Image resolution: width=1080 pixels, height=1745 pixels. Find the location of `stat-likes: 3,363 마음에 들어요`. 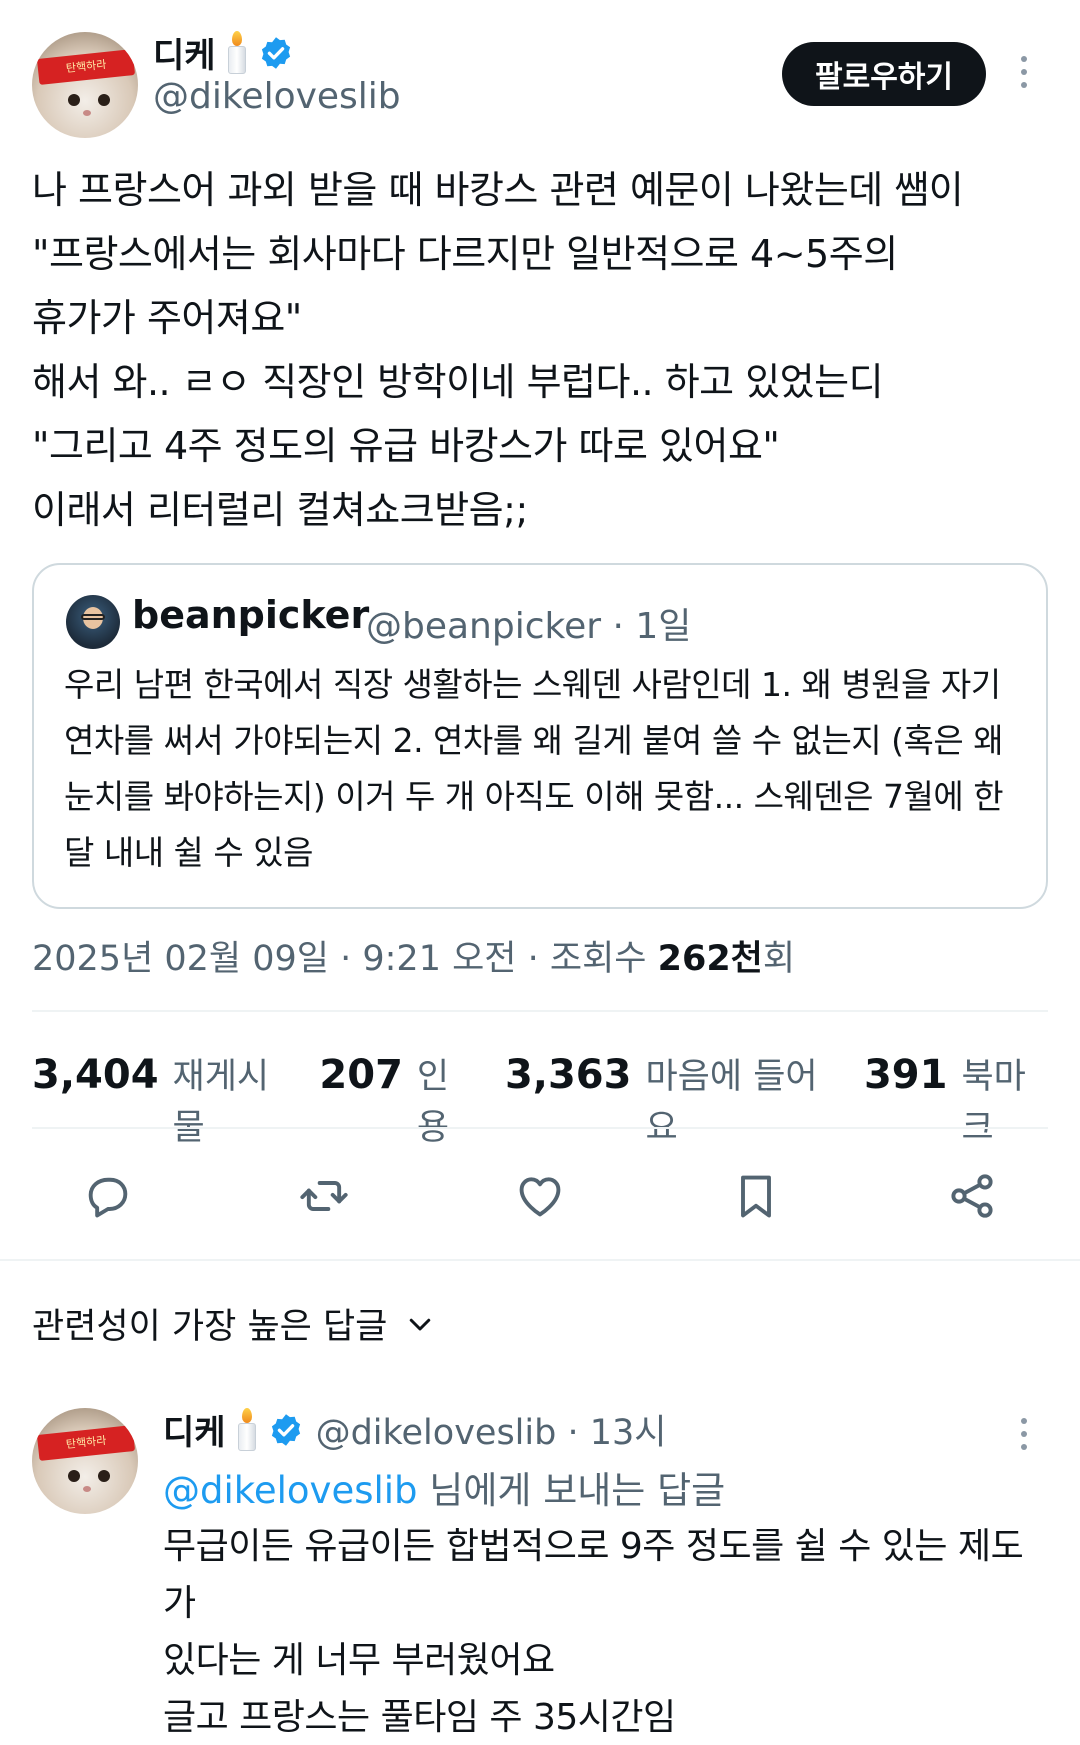

stat-likes: 3,363 마음에 들어요 is located at coordinates (668, 1099).